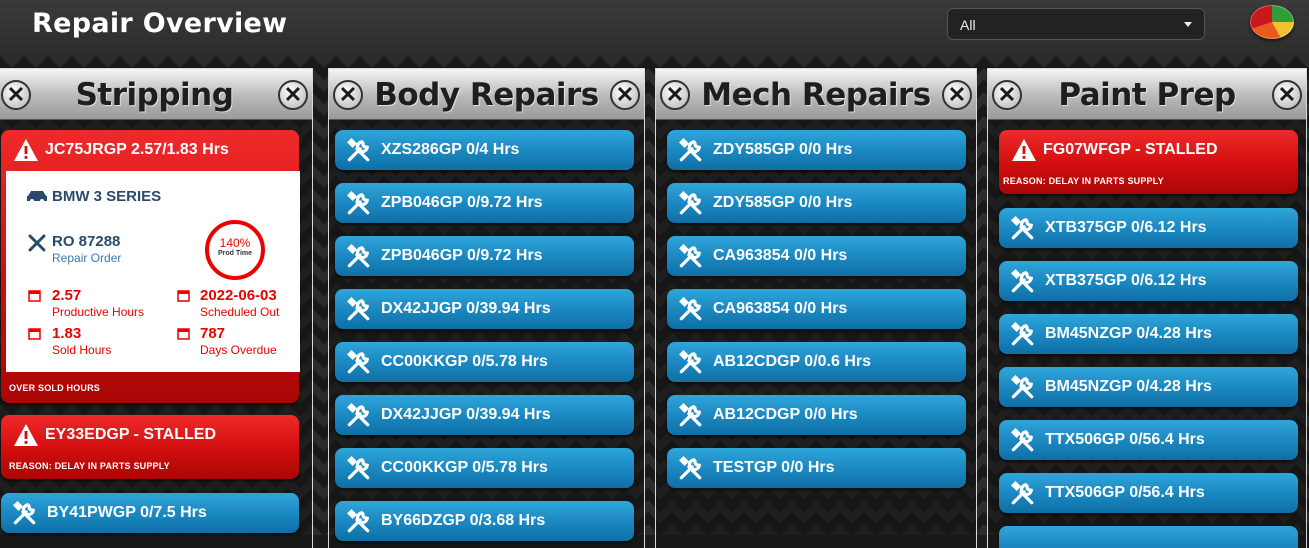 The width and height of the screenshot is (1309, 548). Describe the element at coordinates (137, 149) in the screenshot. I see `card-title: JC75JRGP 2.57/1.83 Hrs` at that location.